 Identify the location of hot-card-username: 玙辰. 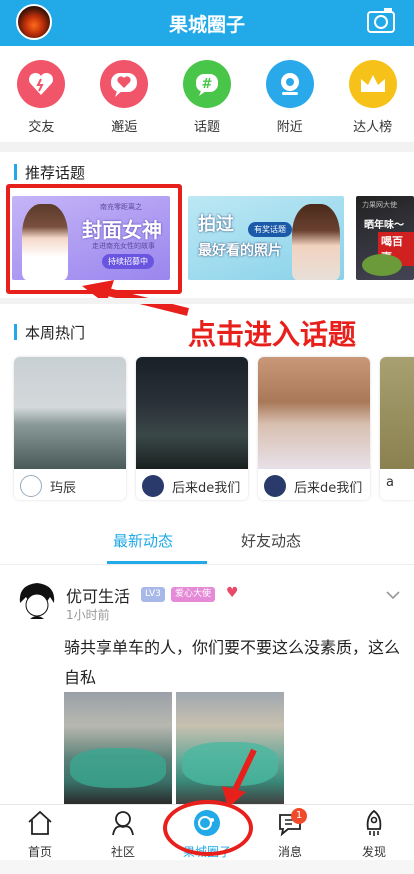
(63, 488).